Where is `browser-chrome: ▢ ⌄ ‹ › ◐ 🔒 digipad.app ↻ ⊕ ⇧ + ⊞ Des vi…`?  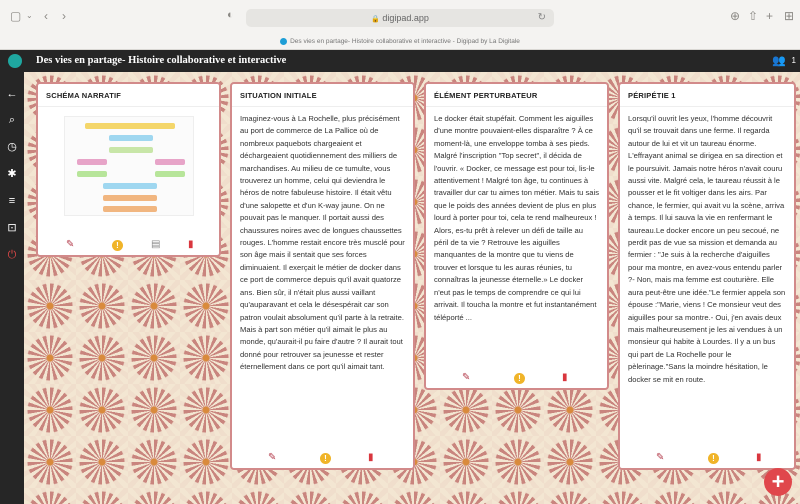 browser-chrome: ▢ ⌄ ‹ › ◐ 🔒 digipad.app ↻ ⊕ ⇧ + ⊞ Des vi… is located at coordinates (400, 25).